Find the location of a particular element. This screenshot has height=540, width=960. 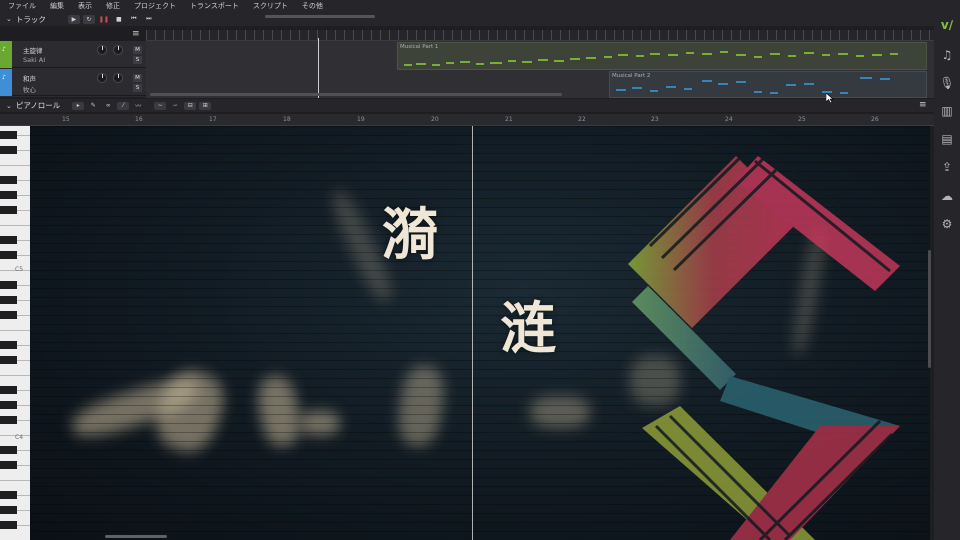

pen-tool-icon: ✎ is located at coordinates (93, 106).